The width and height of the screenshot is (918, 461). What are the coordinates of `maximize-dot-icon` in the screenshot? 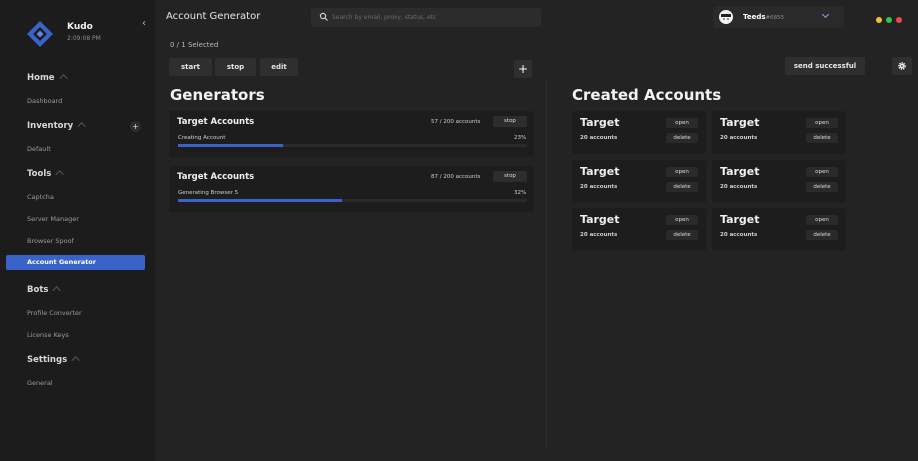 It's located at (889, 20).